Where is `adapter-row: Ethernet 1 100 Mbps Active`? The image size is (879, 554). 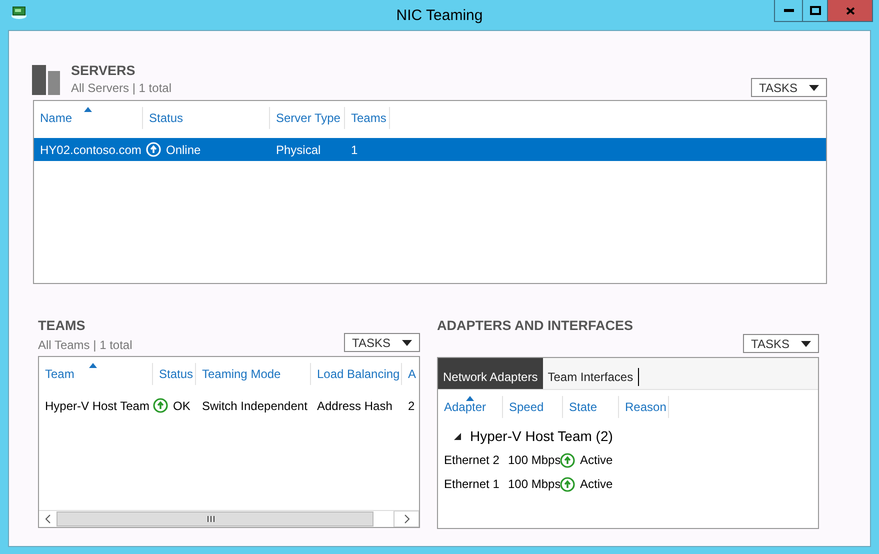 adapter-row: Ethernet 1 100 Mbps Active is located at coordinates (628, 484).